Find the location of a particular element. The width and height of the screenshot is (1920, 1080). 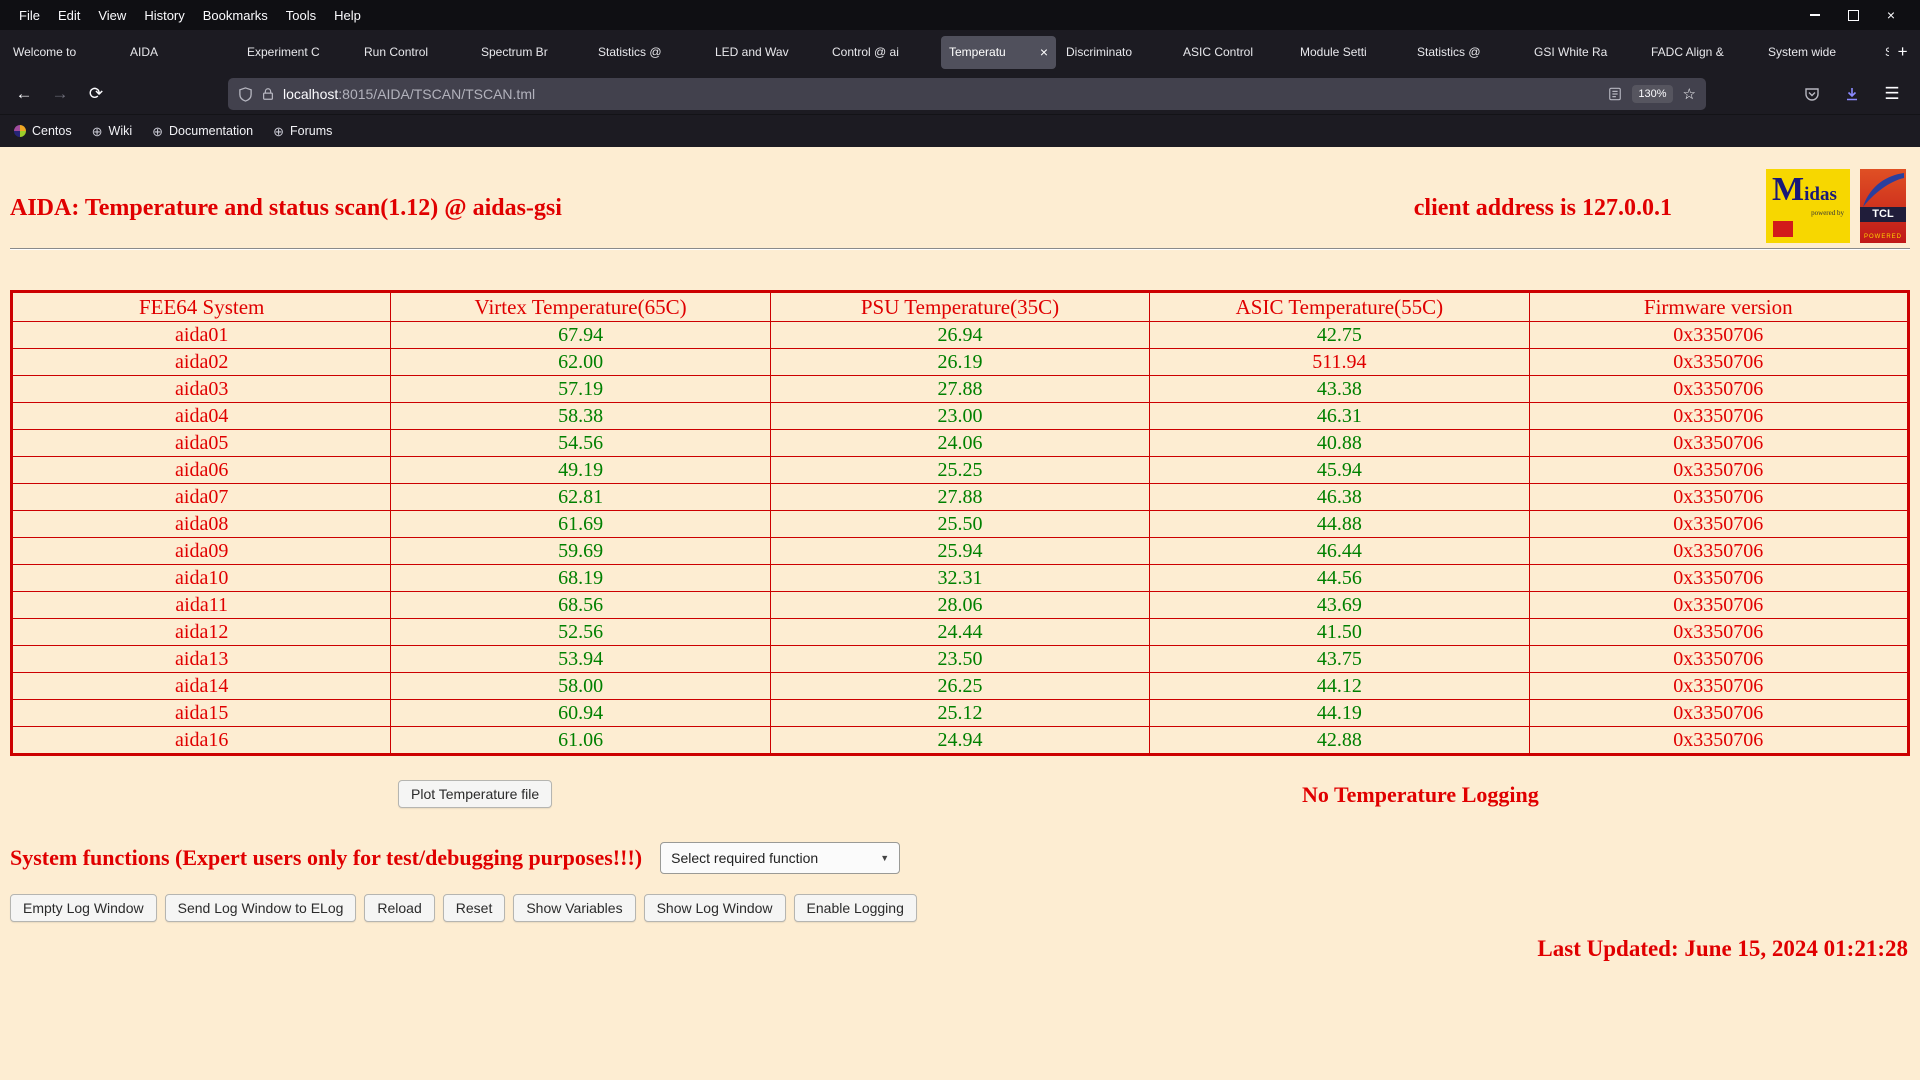

globe-icon: ⊕ is located at coordinates (279, 131).